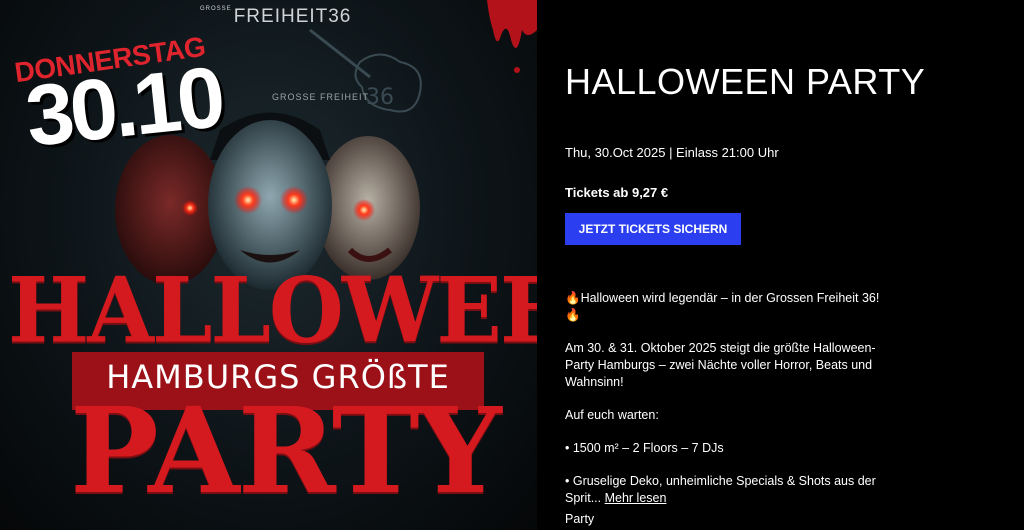 This screenshot has height=530, width=1024. What do you see at coordinates (272, 310) in the screenshot?
I see `poster-headline: HALLOWEEN` at bounding box center [272, 310].